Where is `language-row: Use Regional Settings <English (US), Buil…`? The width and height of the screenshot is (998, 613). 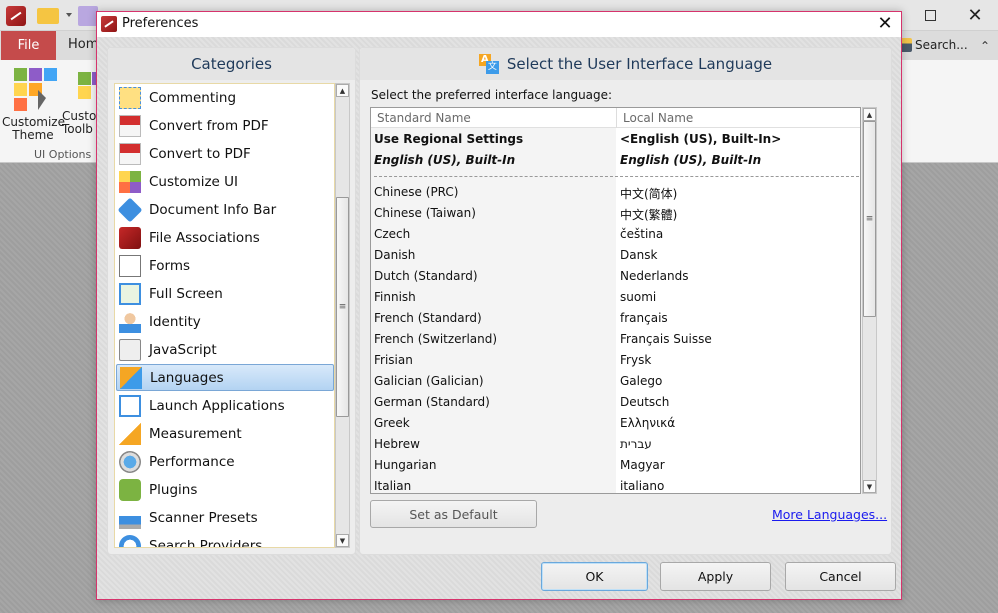
language-row: Use Regional Settings <English (US), Buil… is located at coordinates (615, 139).